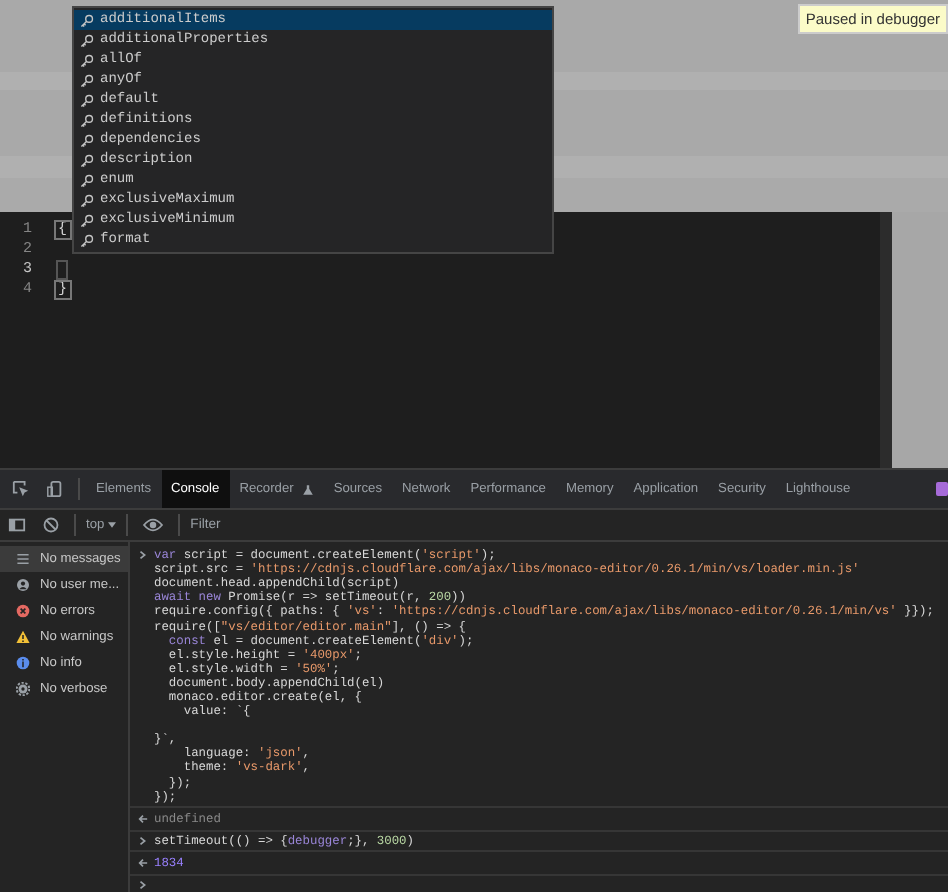 The height and width of the screenshot is (892, 948). What do you see at coordinates (23, 689) in the screenshot?
I see `gear-icon` at bounding box center [23, 689].